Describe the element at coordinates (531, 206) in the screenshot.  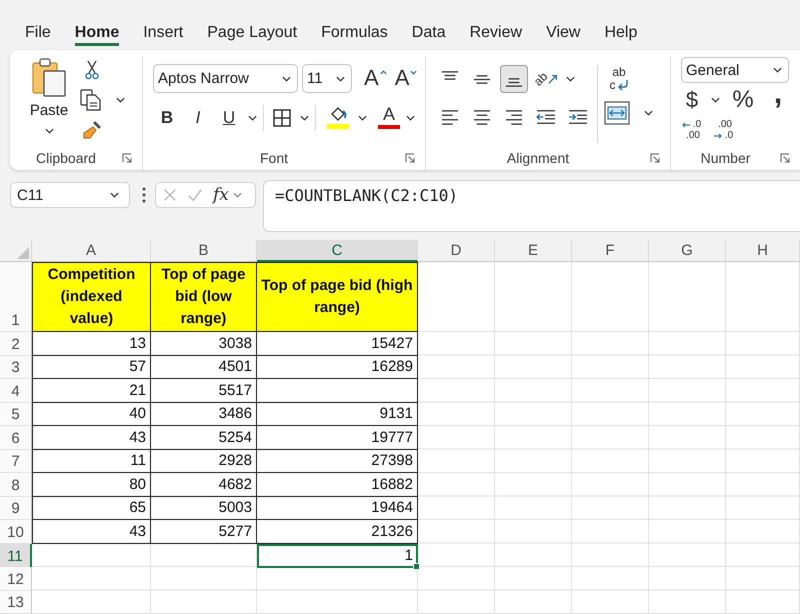
I see `formula-field: =COUNTBLANK(C2:C10)` at that location.